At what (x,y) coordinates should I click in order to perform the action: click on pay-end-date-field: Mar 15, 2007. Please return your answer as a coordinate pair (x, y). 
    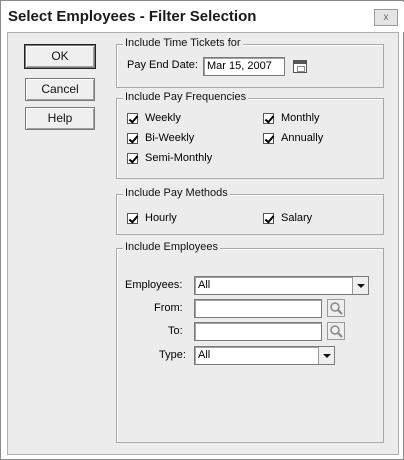
    Looking at the image, I should click on (244, 66).